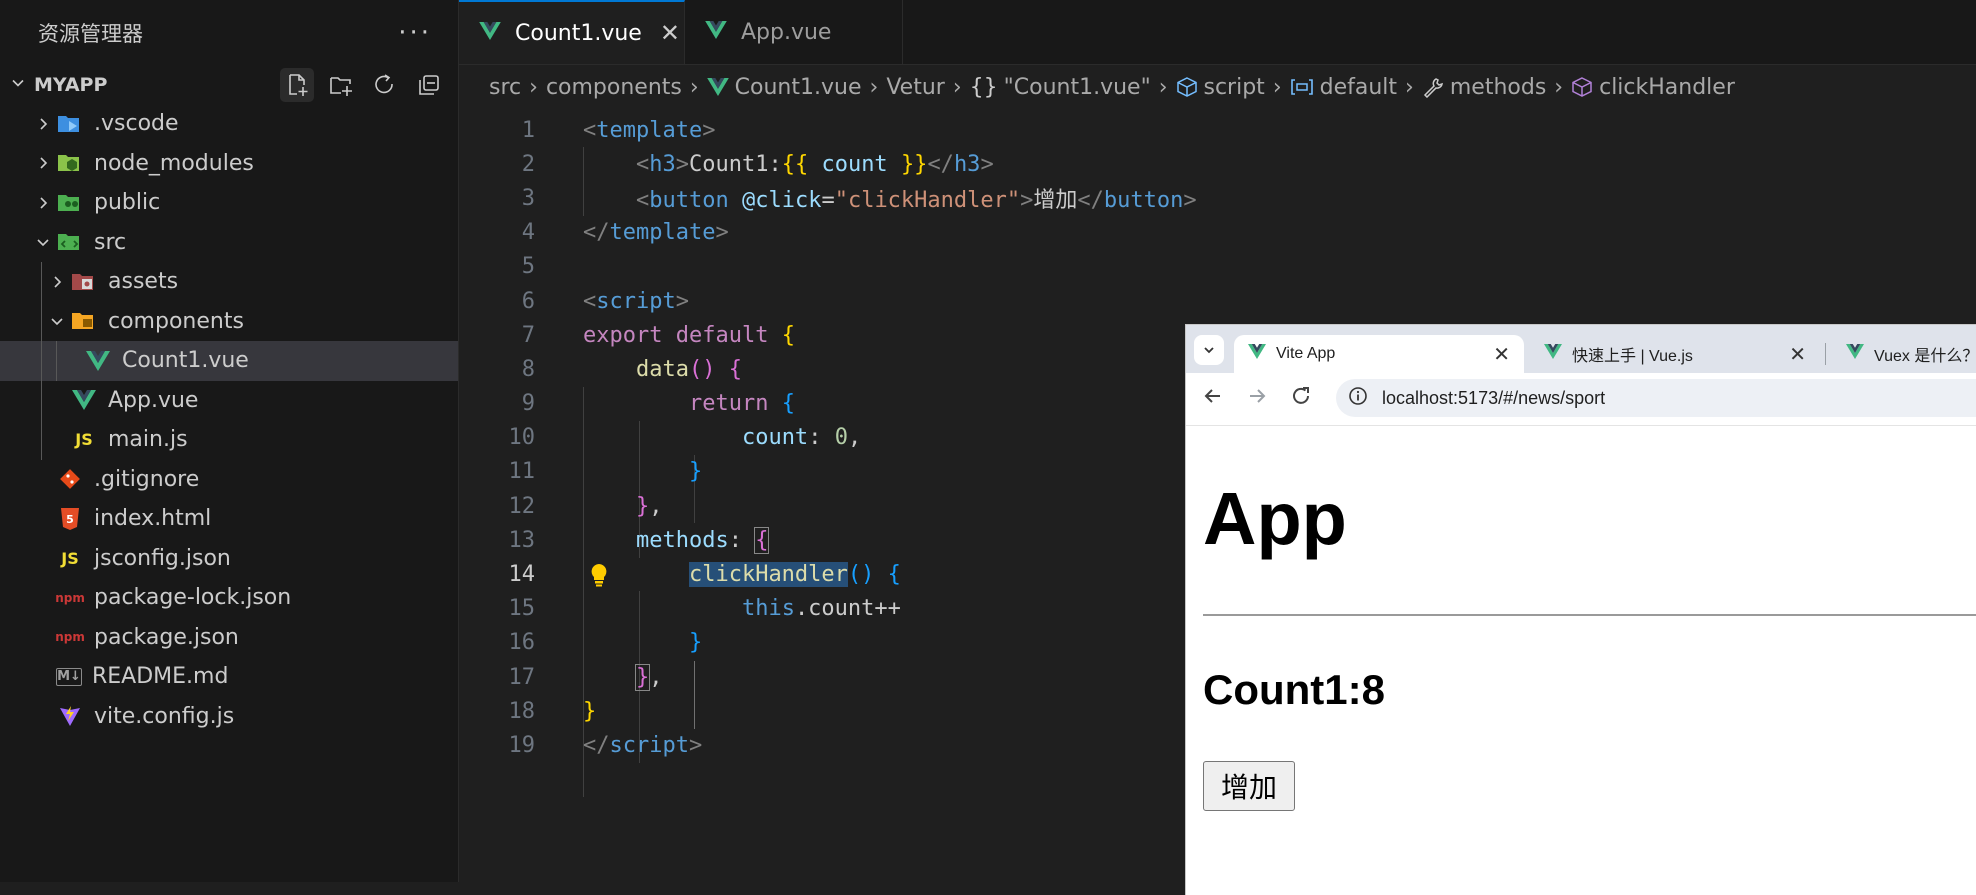  I want to click on tree-item-label: README.md, so click(160, 677).